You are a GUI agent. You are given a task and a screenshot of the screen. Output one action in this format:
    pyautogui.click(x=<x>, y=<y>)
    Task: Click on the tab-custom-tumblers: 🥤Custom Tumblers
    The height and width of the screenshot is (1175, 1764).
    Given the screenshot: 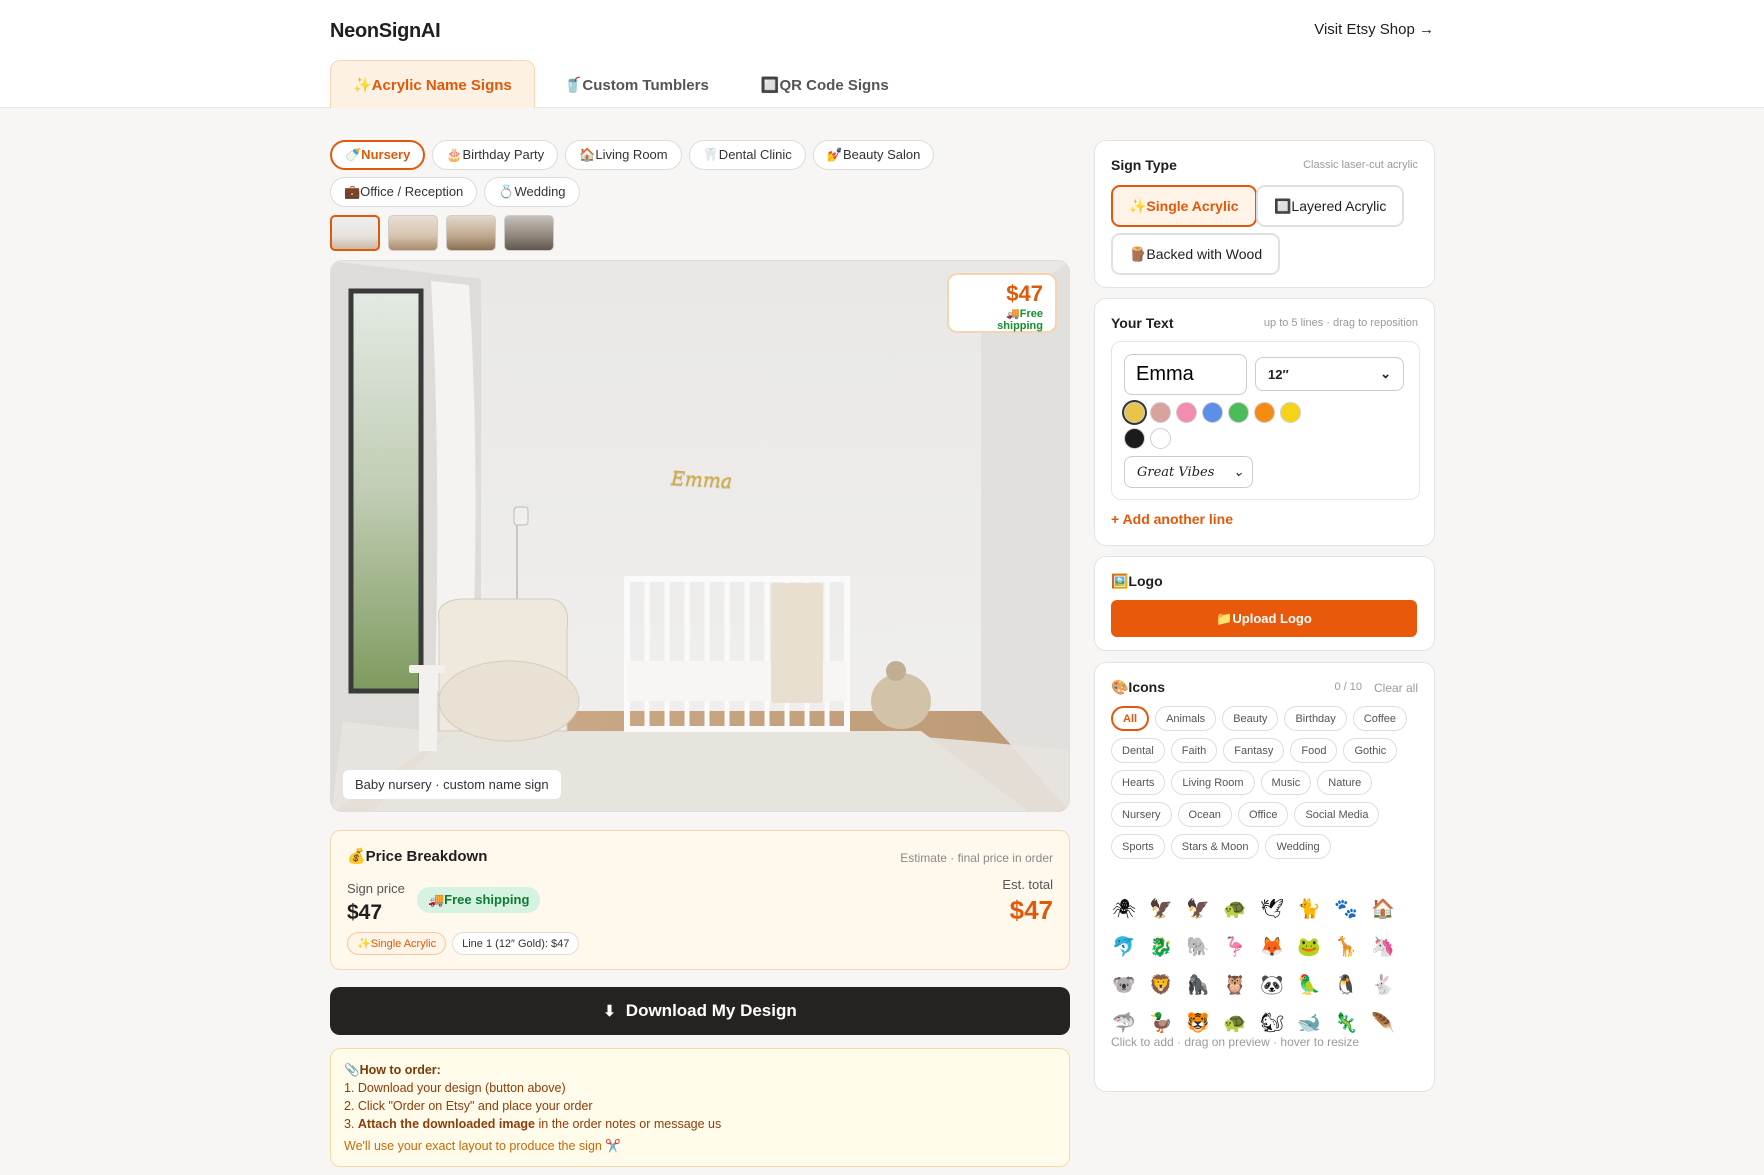 What is the action you would take?
    pyautogui.click(x=636, y=84)
    